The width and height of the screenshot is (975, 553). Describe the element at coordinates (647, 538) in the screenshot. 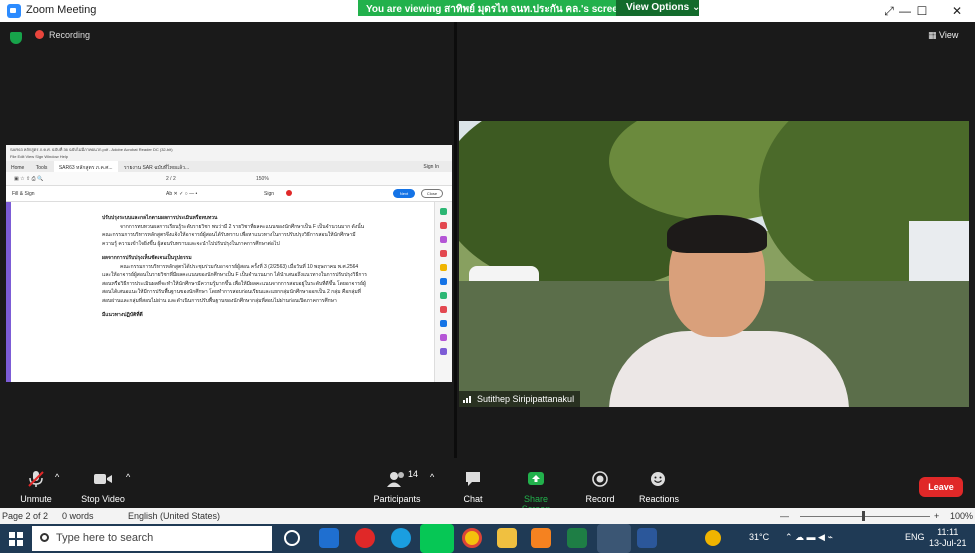

I see `word-icon` at that location.